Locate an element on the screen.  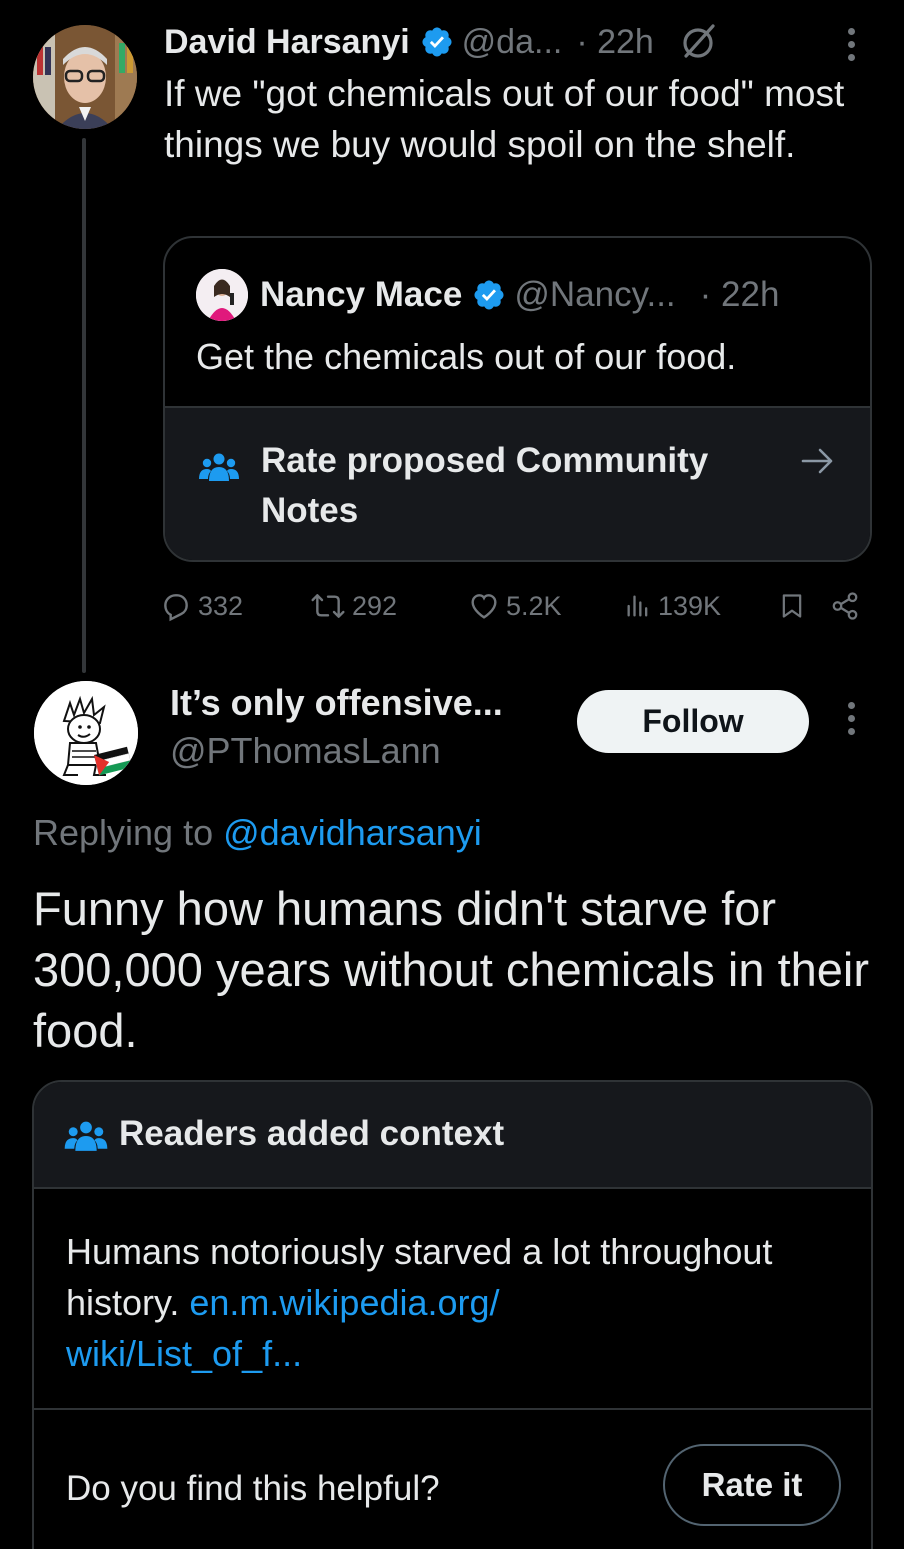
like-button: 5.2K is located at coordinates (515, 606).